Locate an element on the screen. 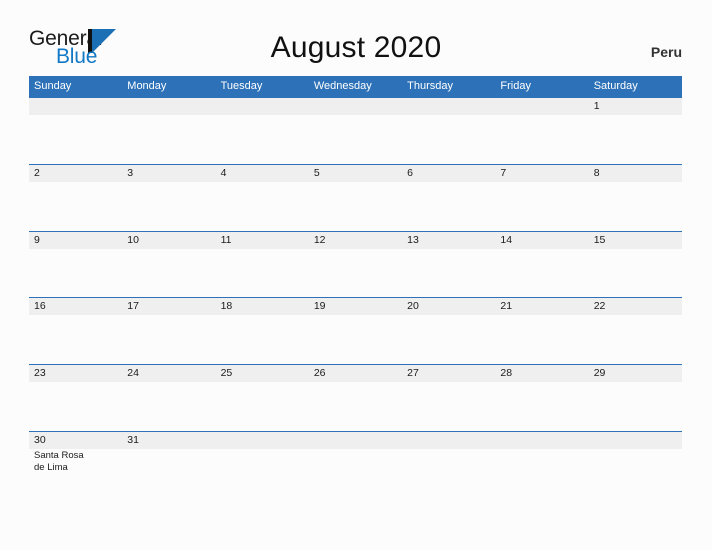 This screenshot has width=712, height=550. day-cell: 24 is located at coordinates (168, 373).